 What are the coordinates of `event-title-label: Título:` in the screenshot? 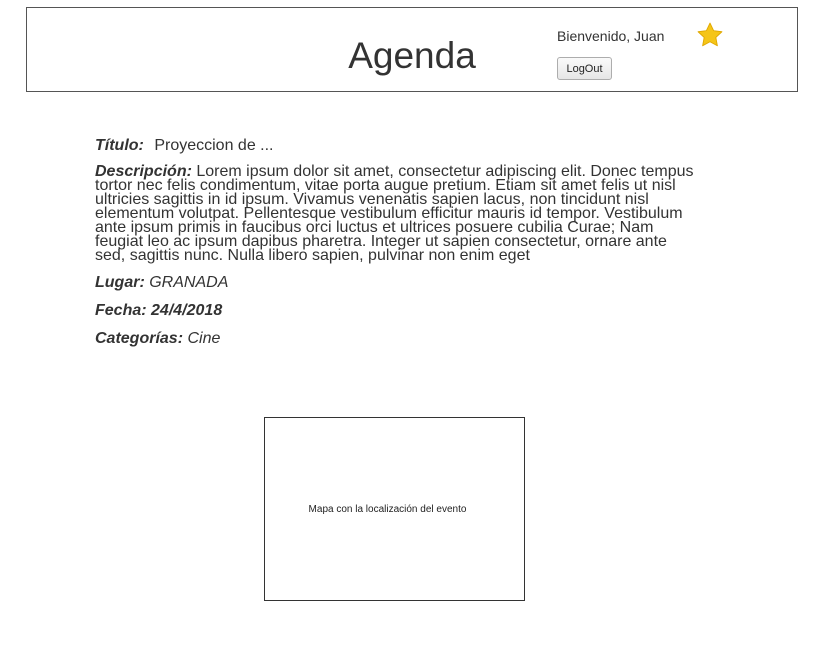 It's located at (119, 145).